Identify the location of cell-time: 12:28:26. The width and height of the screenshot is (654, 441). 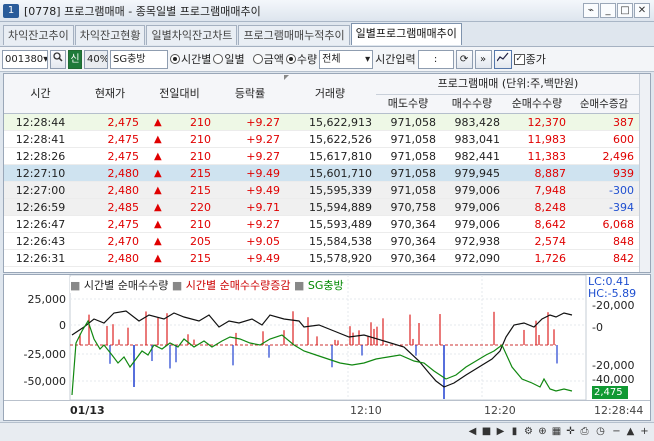
(40, 156).